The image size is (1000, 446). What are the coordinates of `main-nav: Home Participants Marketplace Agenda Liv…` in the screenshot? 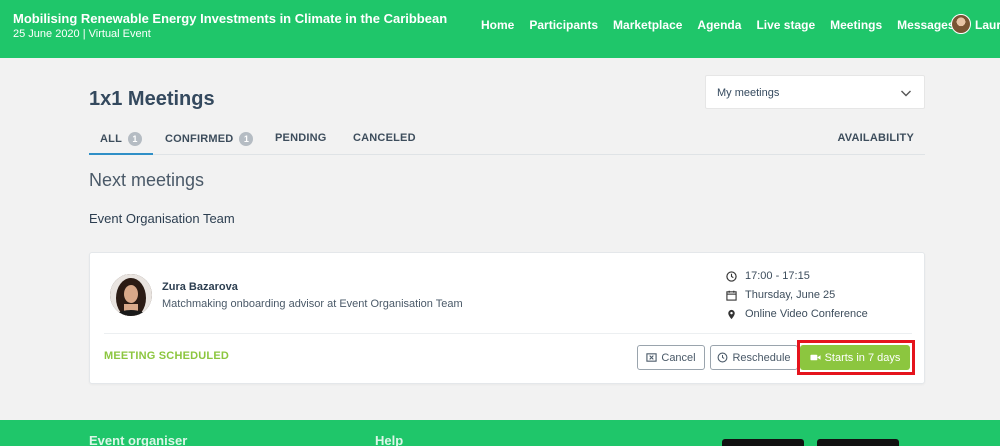 It's located at (718, 25).